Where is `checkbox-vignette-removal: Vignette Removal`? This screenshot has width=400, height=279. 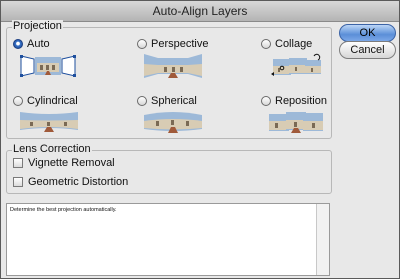 checkbox-vignette-removal: Vignette Removal is located at coordinates (64, 163).